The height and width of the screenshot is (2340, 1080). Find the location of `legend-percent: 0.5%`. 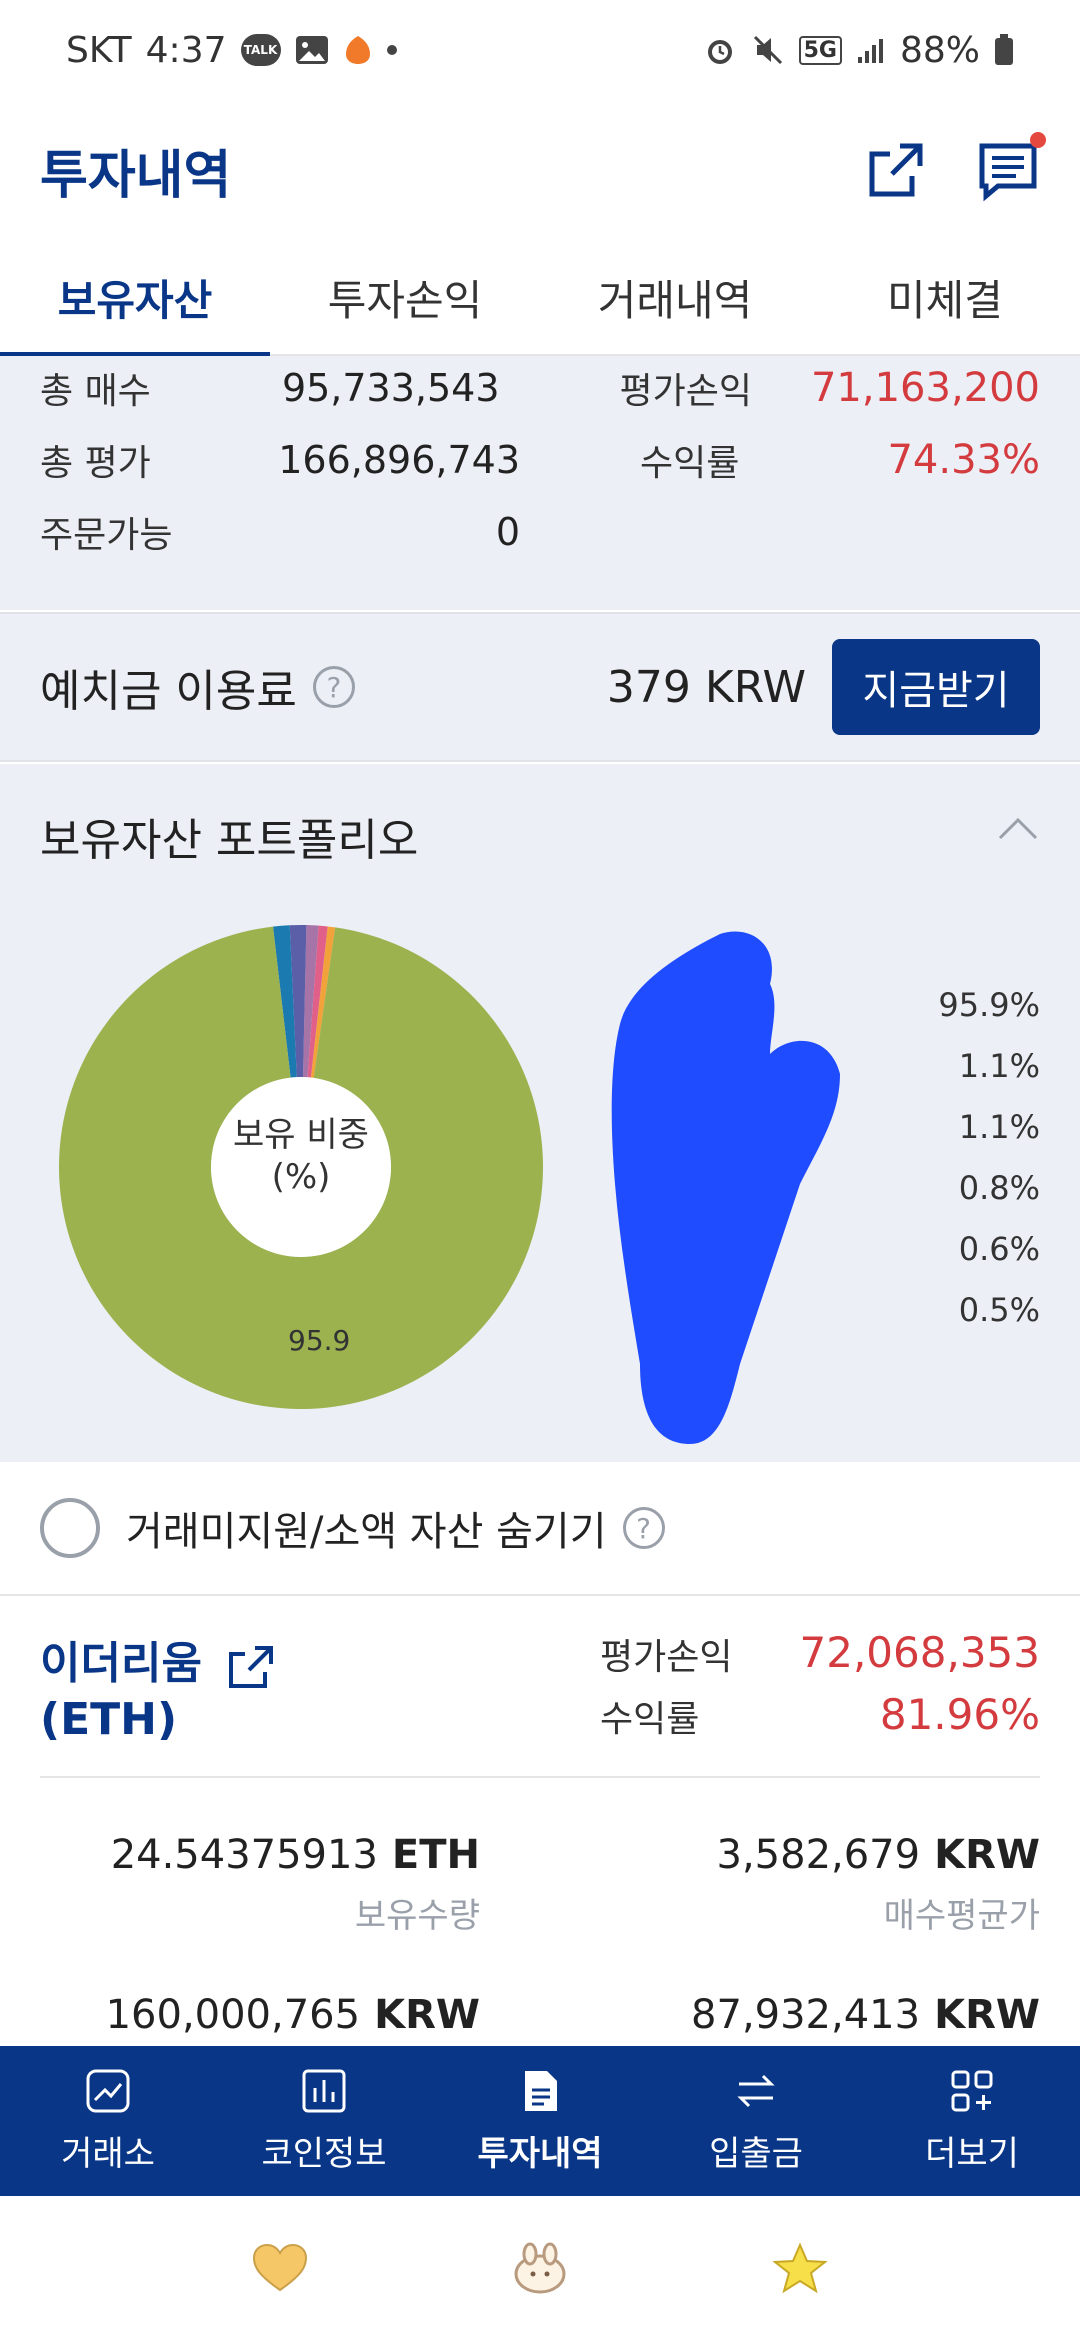

legend-percent: 0.5% is located at coordinates (999, 1310).